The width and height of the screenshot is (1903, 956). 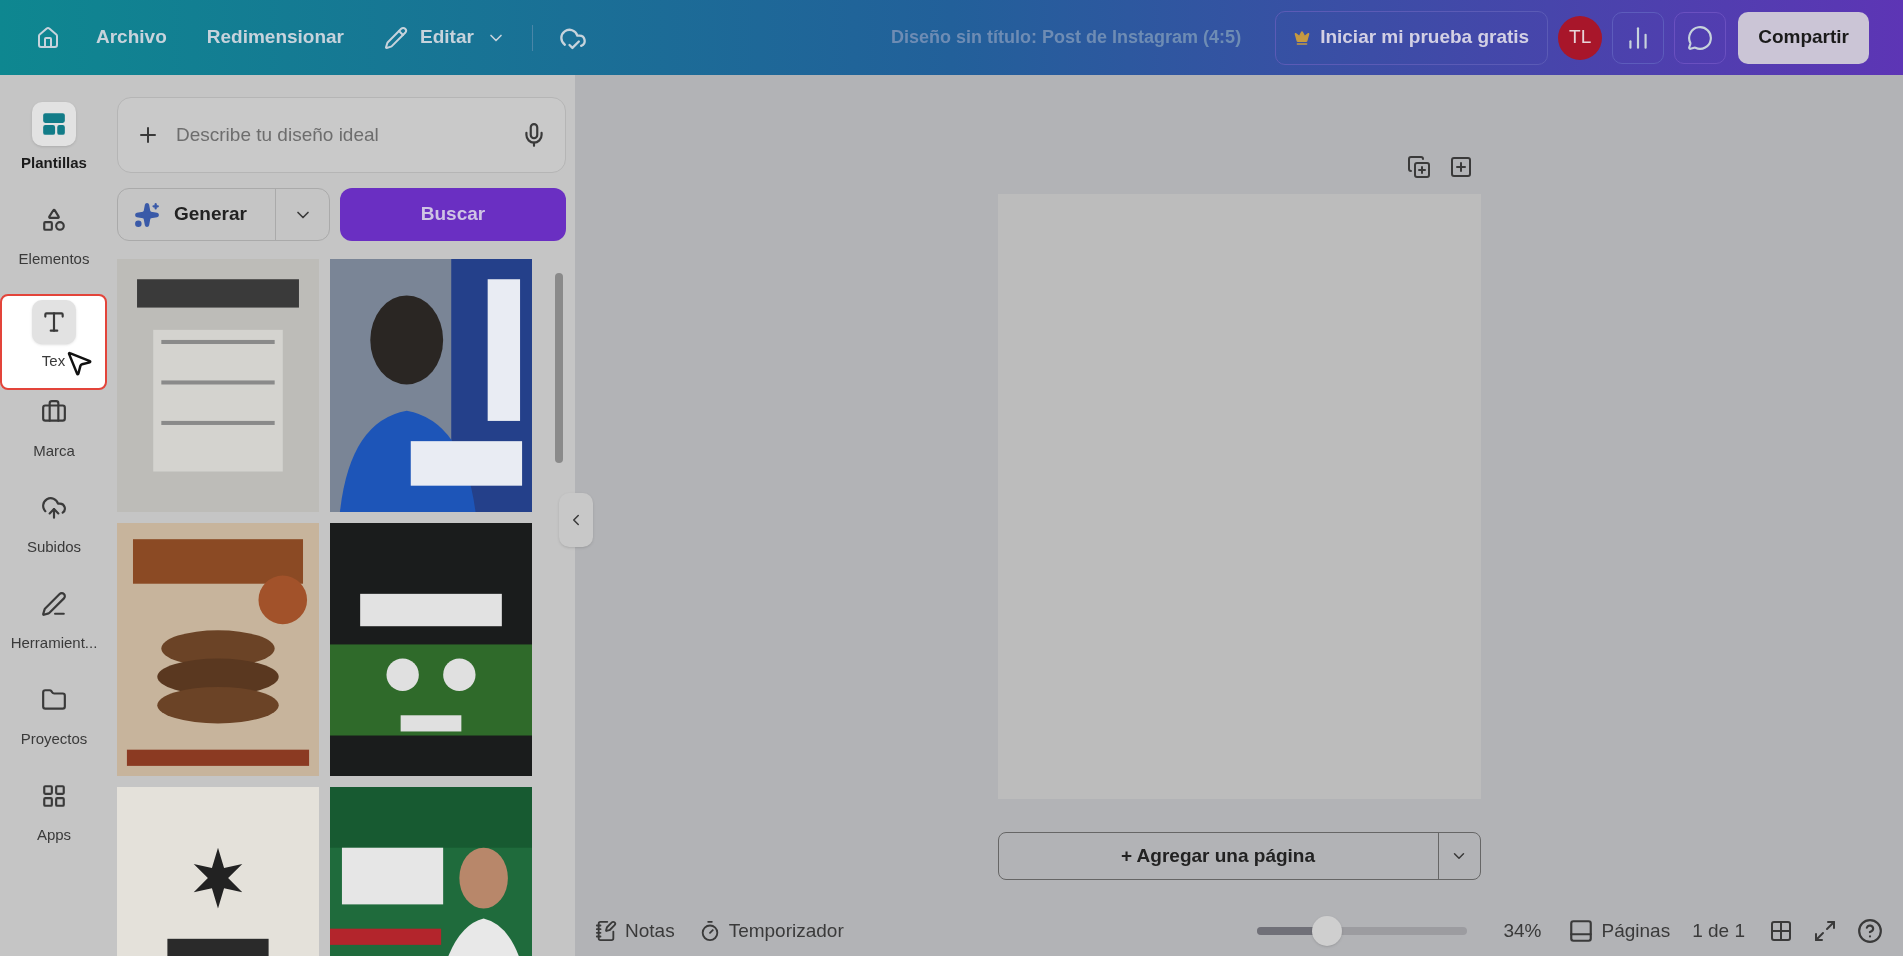 I want to click on projects-icon, so click(x=54, y=700).